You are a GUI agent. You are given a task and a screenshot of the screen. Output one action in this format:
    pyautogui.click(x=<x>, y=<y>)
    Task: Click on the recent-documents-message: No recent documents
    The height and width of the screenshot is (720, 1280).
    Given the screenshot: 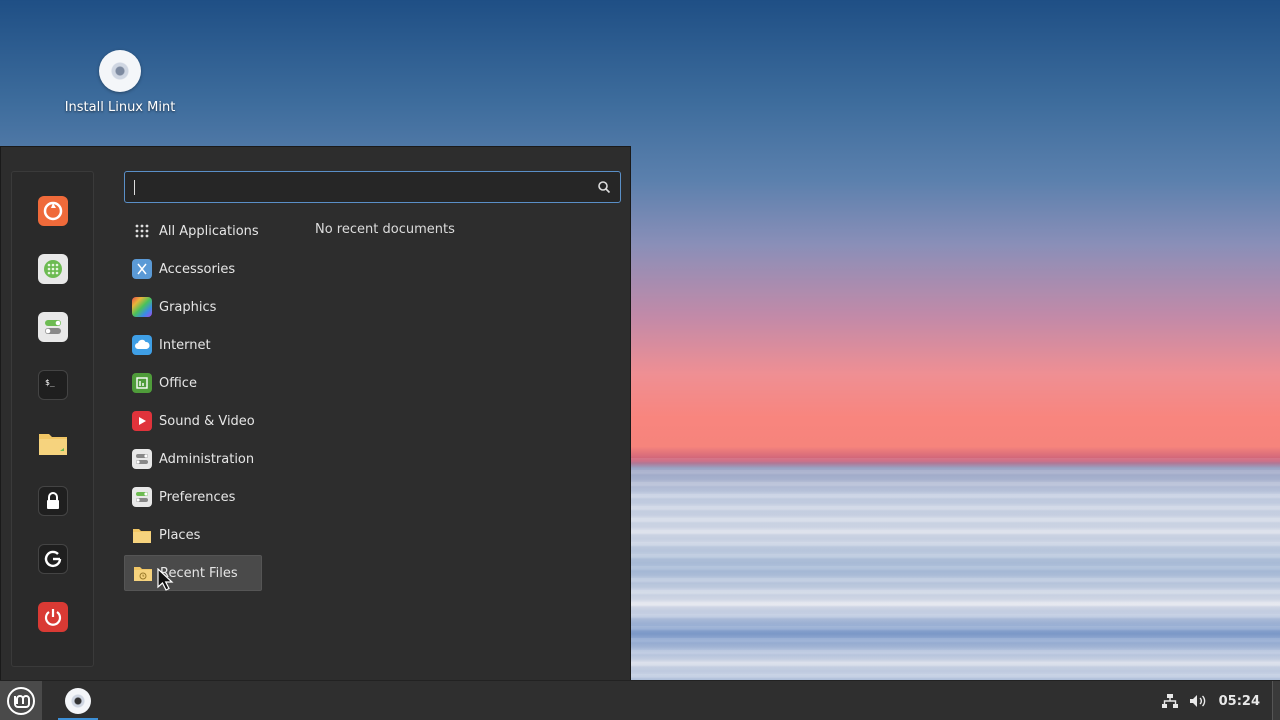 What is the action you would take?
    pyautogui.click(x=385, y=229)
    